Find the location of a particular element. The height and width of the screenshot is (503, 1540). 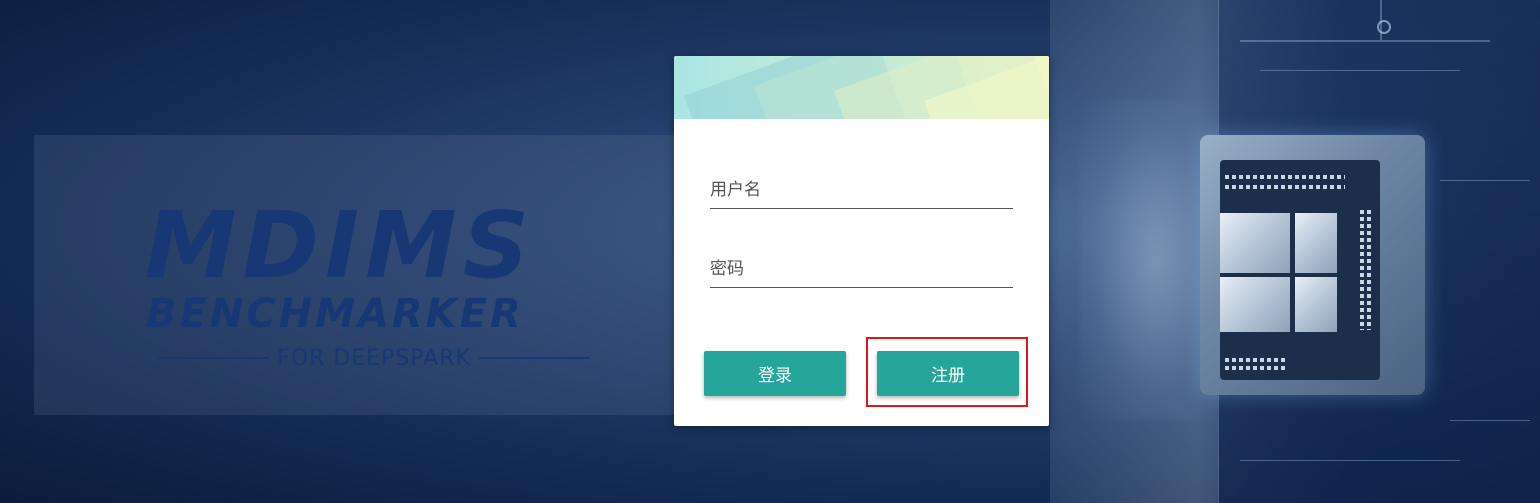

logo-subtitle: BENCHMARKER is located at coordinates (335, 314).